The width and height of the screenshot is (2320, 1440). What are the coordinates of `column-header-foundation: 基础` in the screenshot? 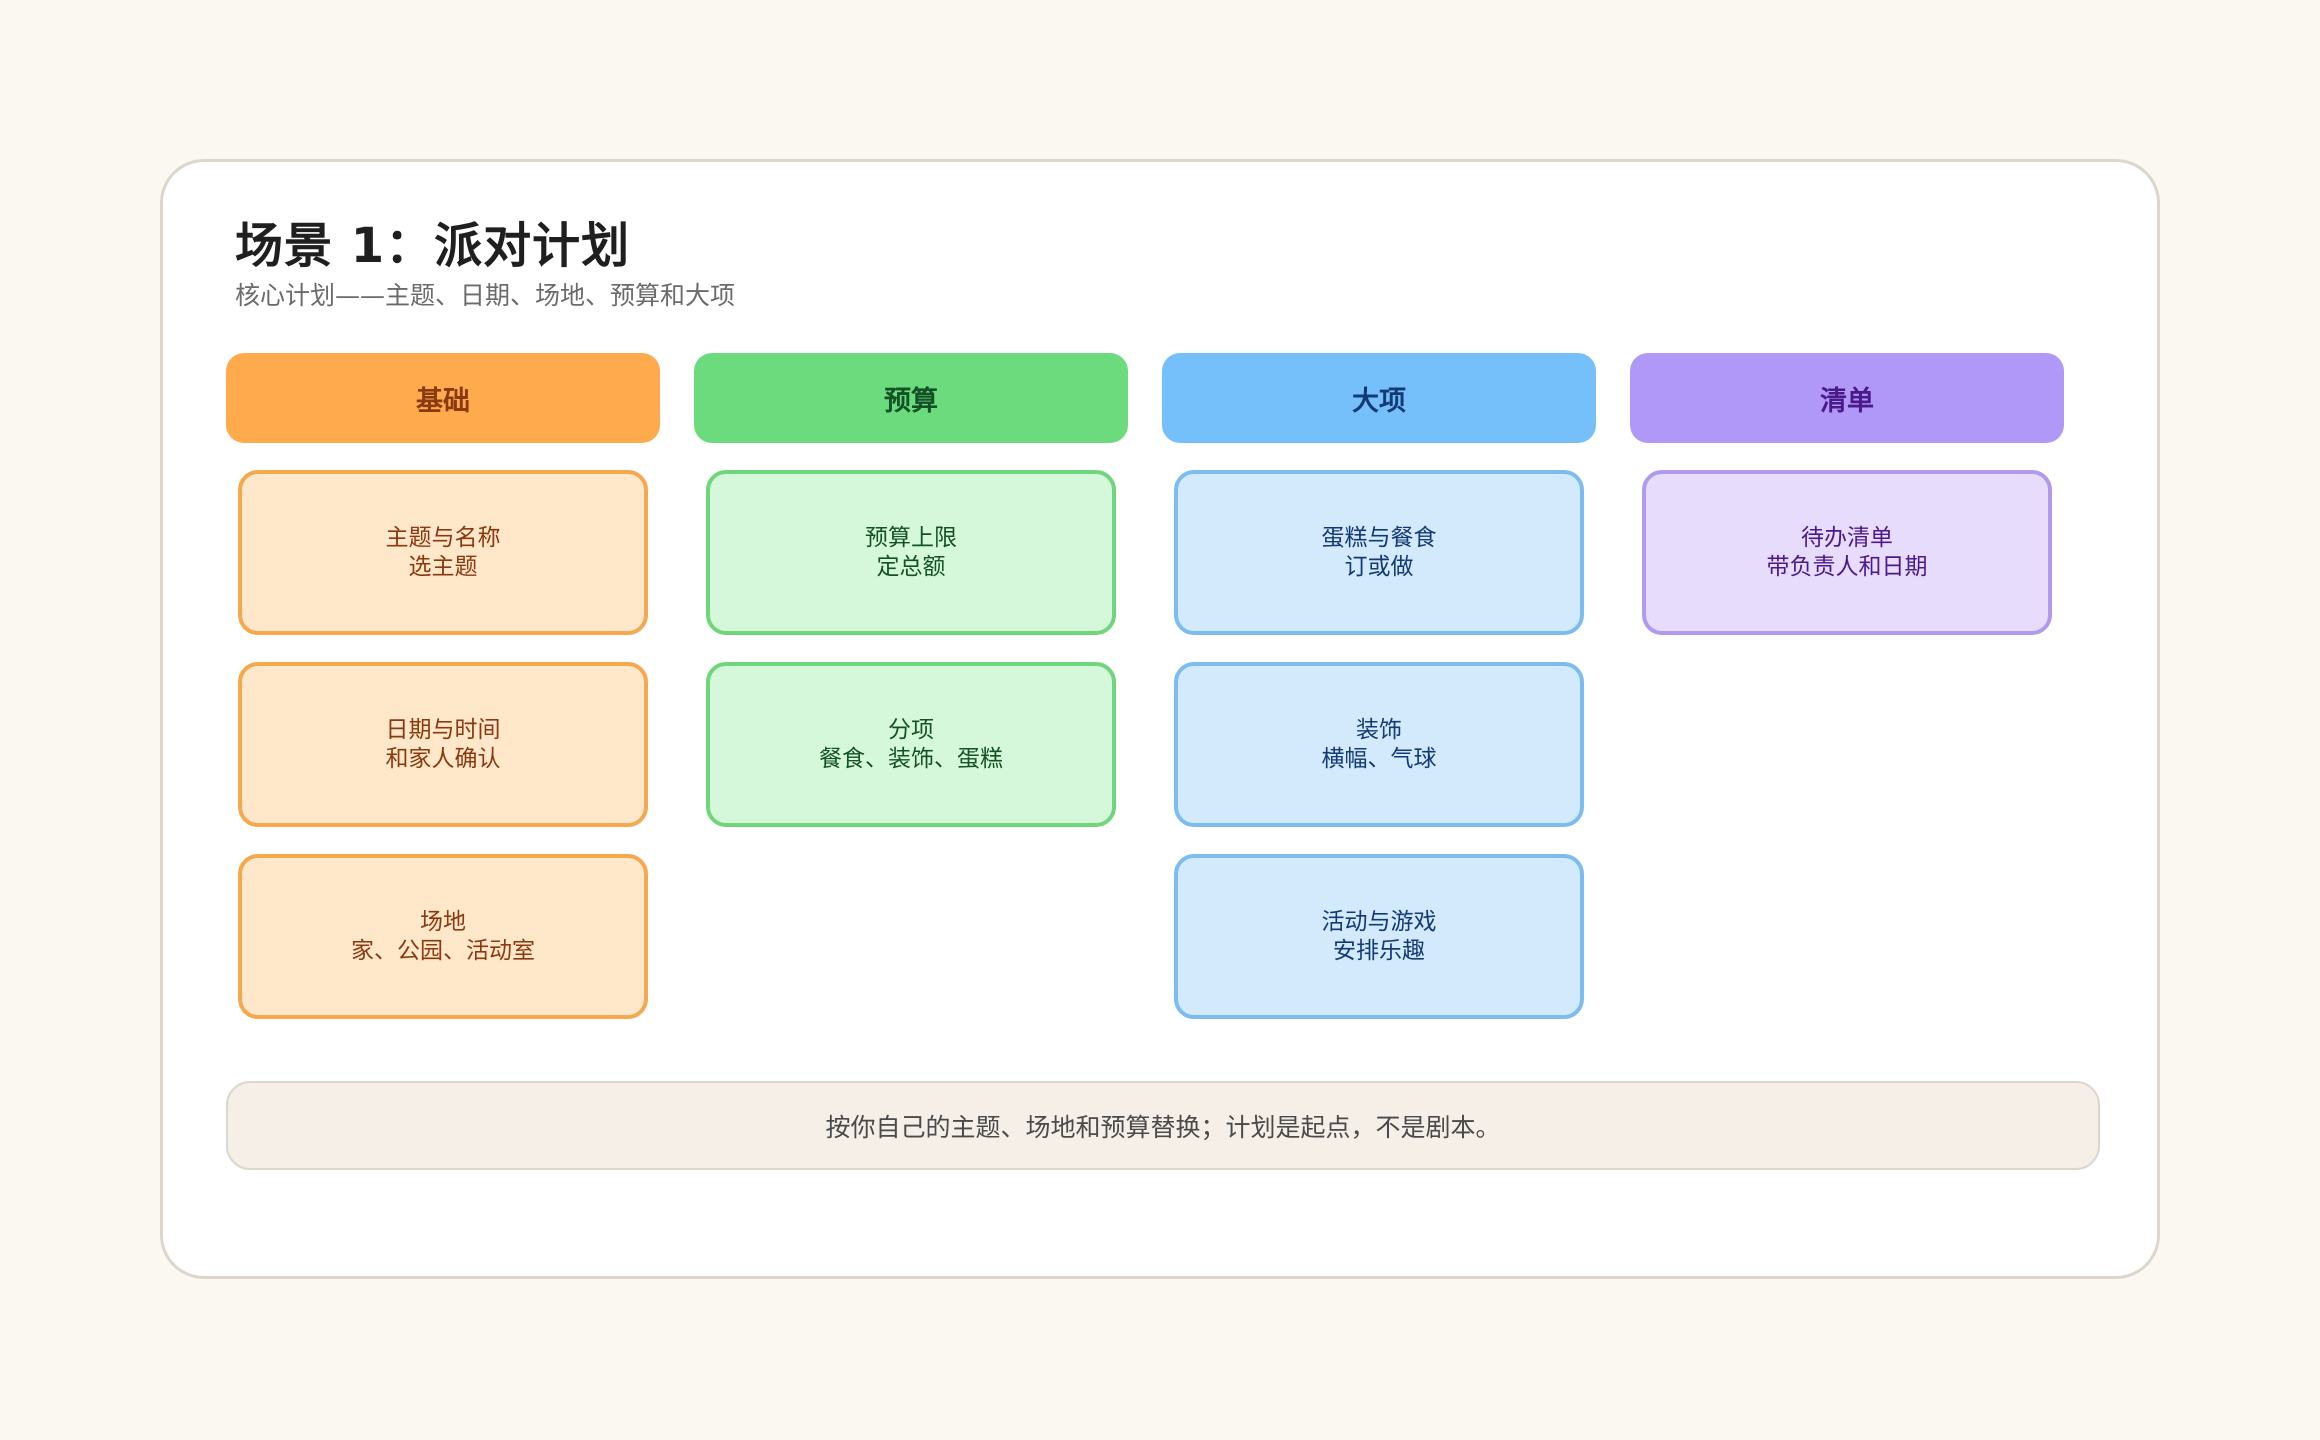 It's located at (443, 398).